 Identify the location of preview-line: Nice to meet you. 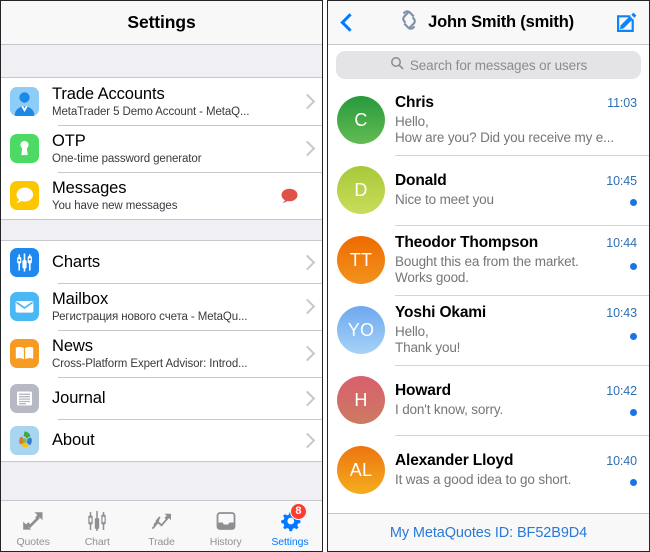
(444, 199).